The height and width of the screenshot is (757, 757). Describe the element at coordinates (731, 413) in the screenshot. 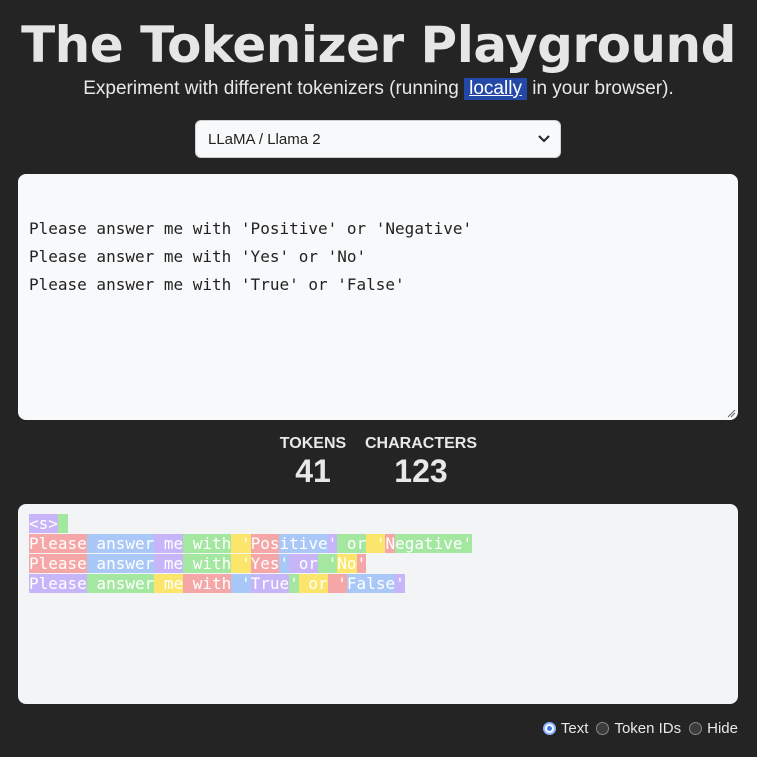

I see `resize-grip-icon` at that location.